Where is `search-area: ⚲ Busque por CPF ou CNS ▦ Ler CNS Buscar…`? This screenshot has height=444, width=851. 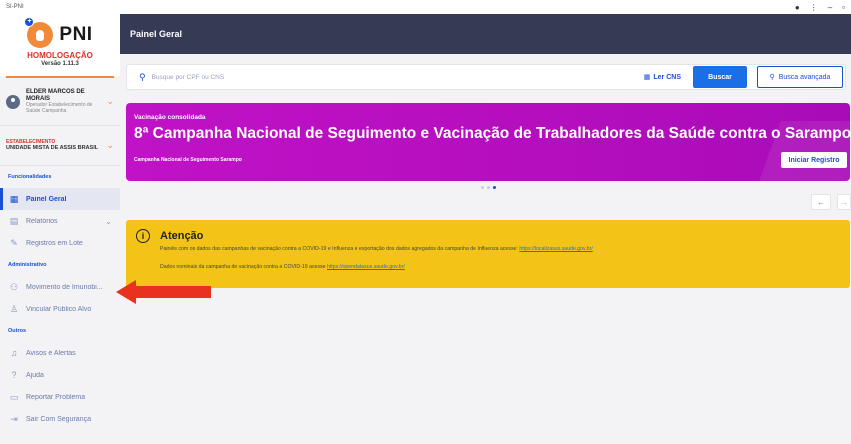 search-area: ⚲ Busque por CPF ou CNS ▦ Ler CNS Buscar… is located at coordinates (485, 77).